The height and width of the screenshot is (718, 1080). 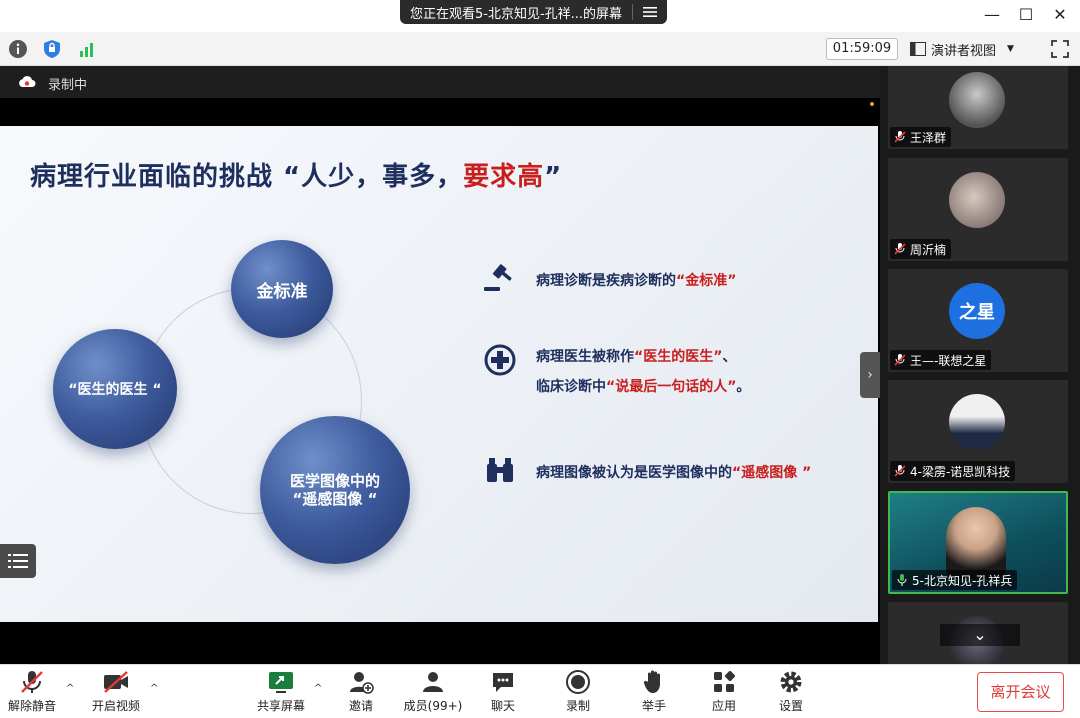 What do you see at coordinates (360, 706) in the screenshot?
I see `invite-label: 邀请` at bounding box center [360, 706].